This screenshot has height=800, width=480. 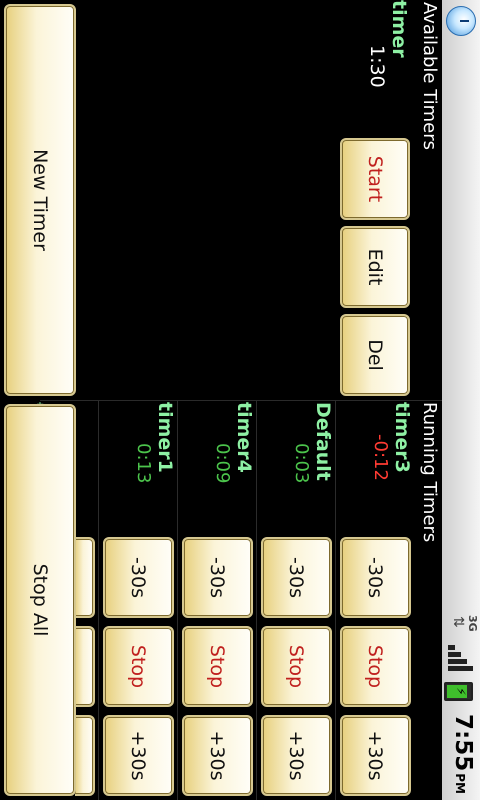 I want to click on data-arrows-icon: ⇅, so click(x=458, y=622).